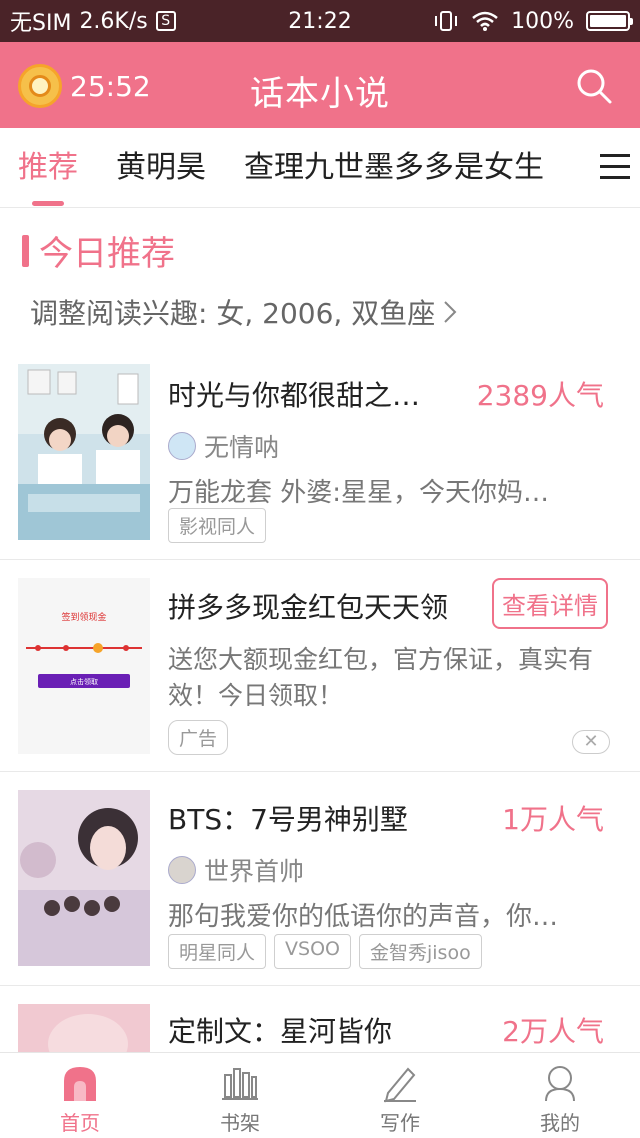 This screenshot has height=1138, width=640. I want to click on nav-home-label: 首页, so click(80, 1123).